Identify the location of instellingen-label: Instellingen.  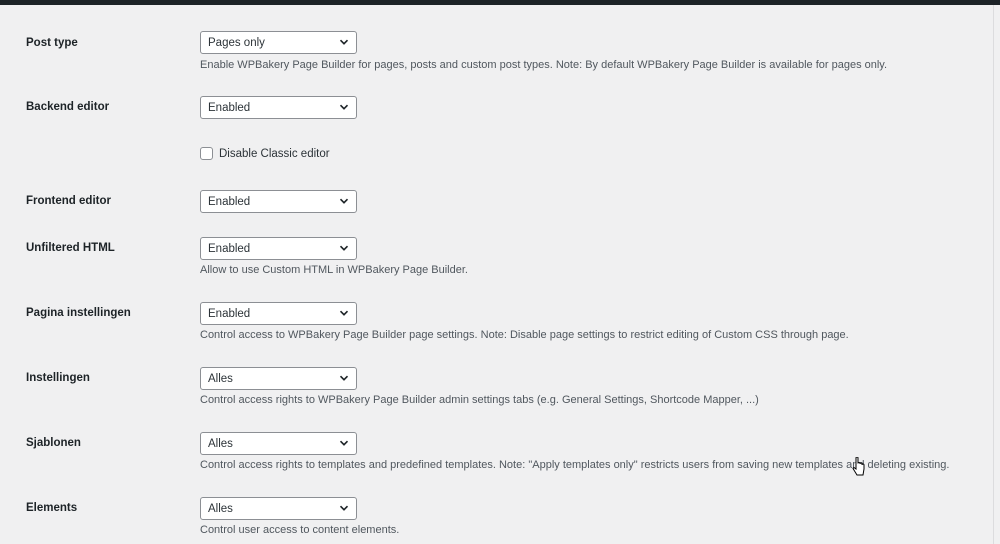
(58, 378).